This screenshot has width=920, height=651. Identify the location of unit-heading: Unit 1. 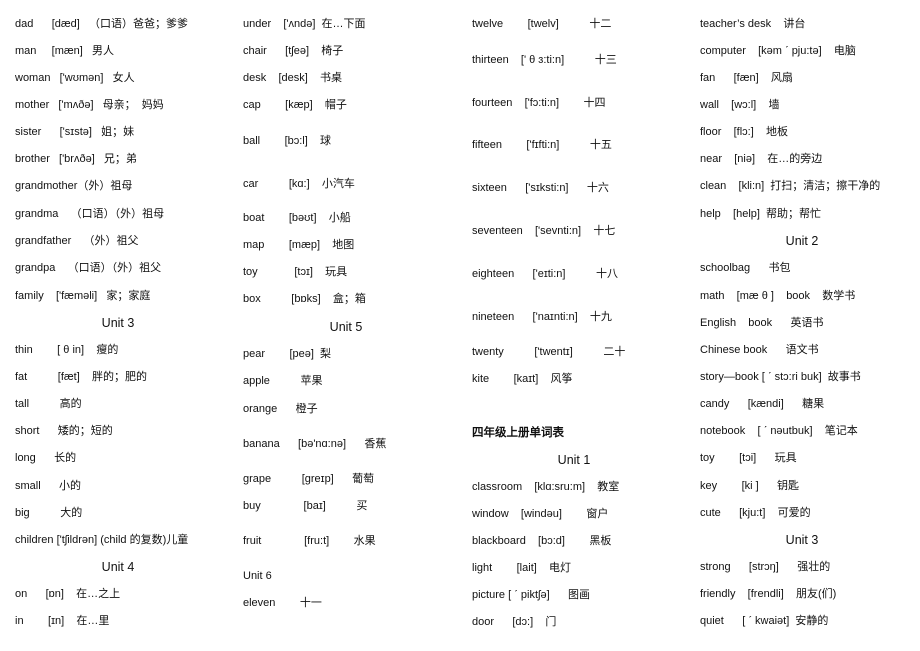
(574, 460).